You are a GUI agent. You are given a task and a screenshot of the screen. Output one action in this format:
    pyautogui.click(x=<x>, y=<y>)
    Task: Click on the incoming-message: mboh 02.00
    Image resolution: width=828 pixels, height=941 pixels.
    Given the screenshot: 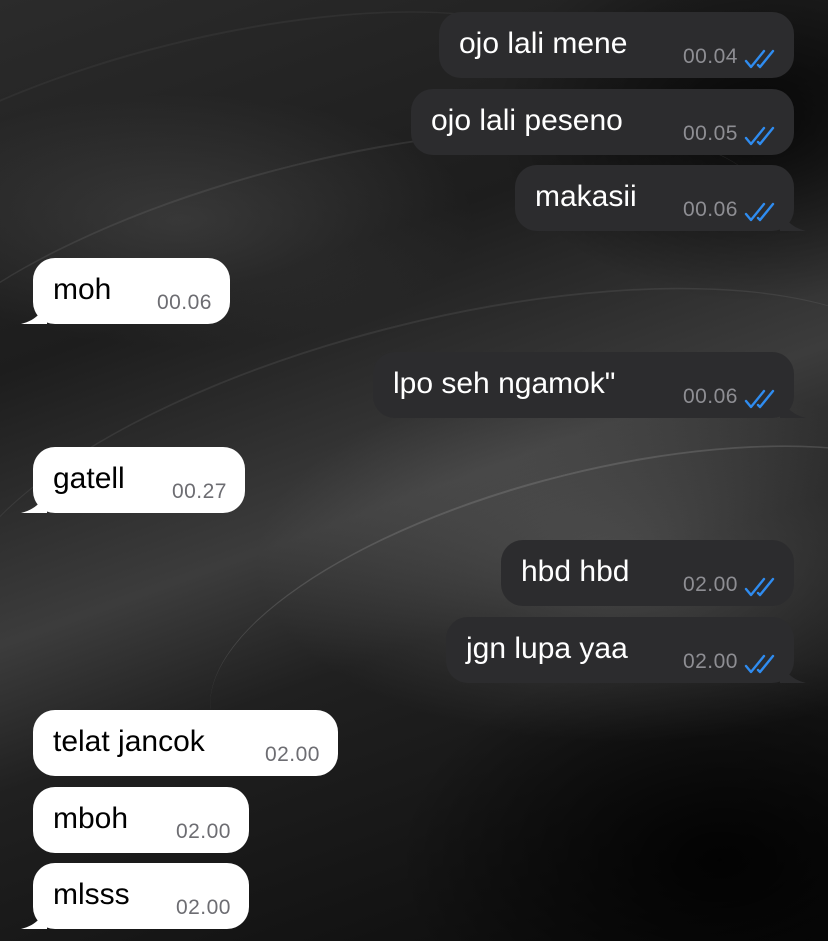 What is the action you would take?
    pyautogui.click(x=141, y=820)
    